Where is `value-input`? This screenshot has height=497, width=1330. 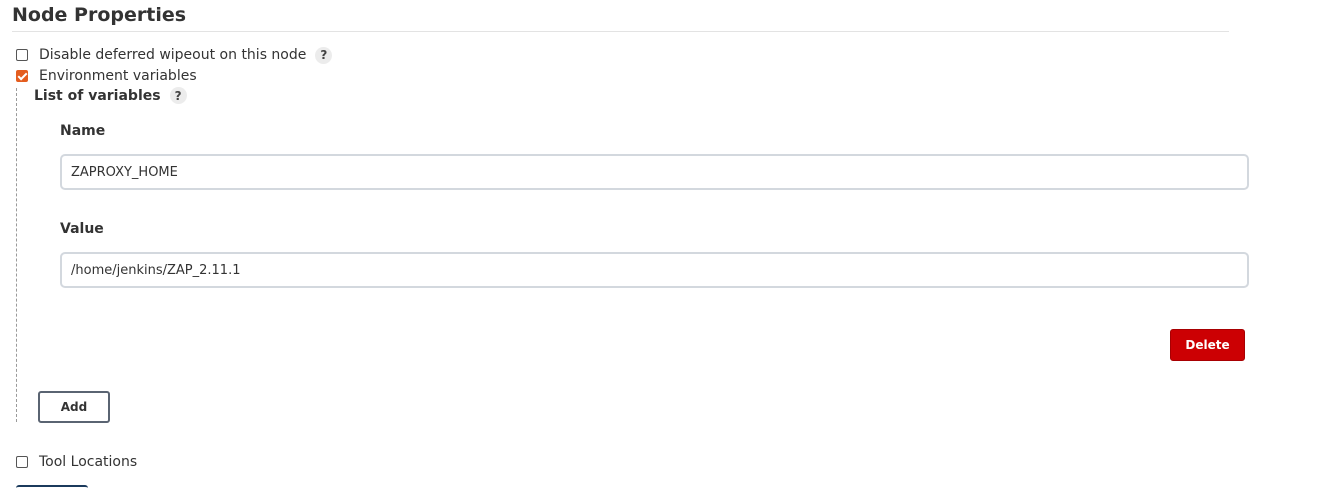
value-input is located at coordinates (654, 270).